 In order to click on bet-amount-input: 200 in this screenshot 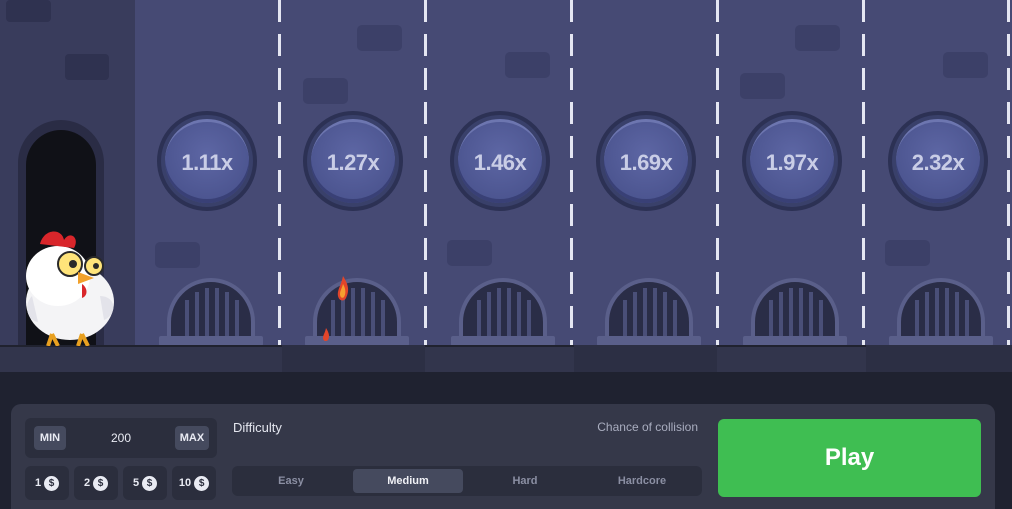, I will do `click(121, 438)`.